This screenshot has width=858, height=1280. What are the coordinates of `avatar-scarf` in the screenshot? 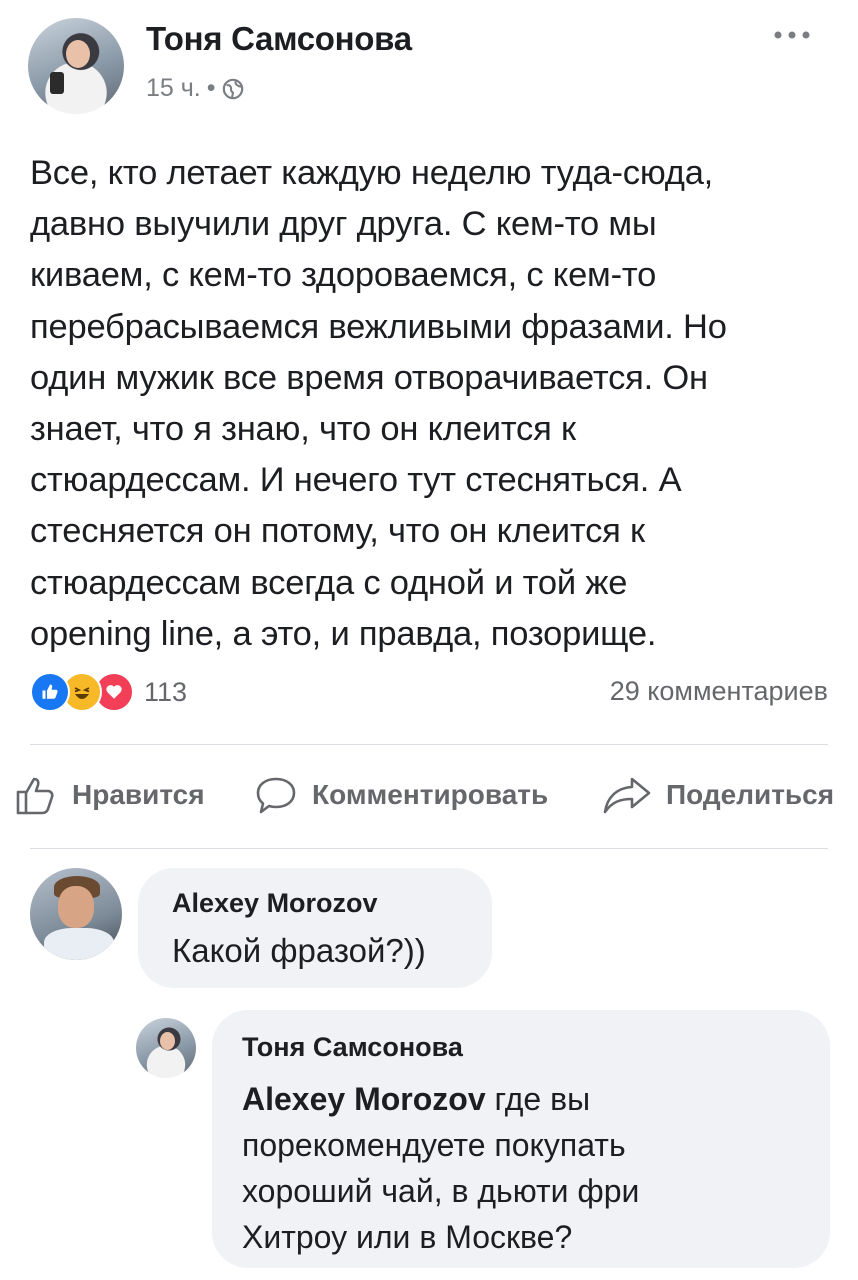 It's located at (79, 944).